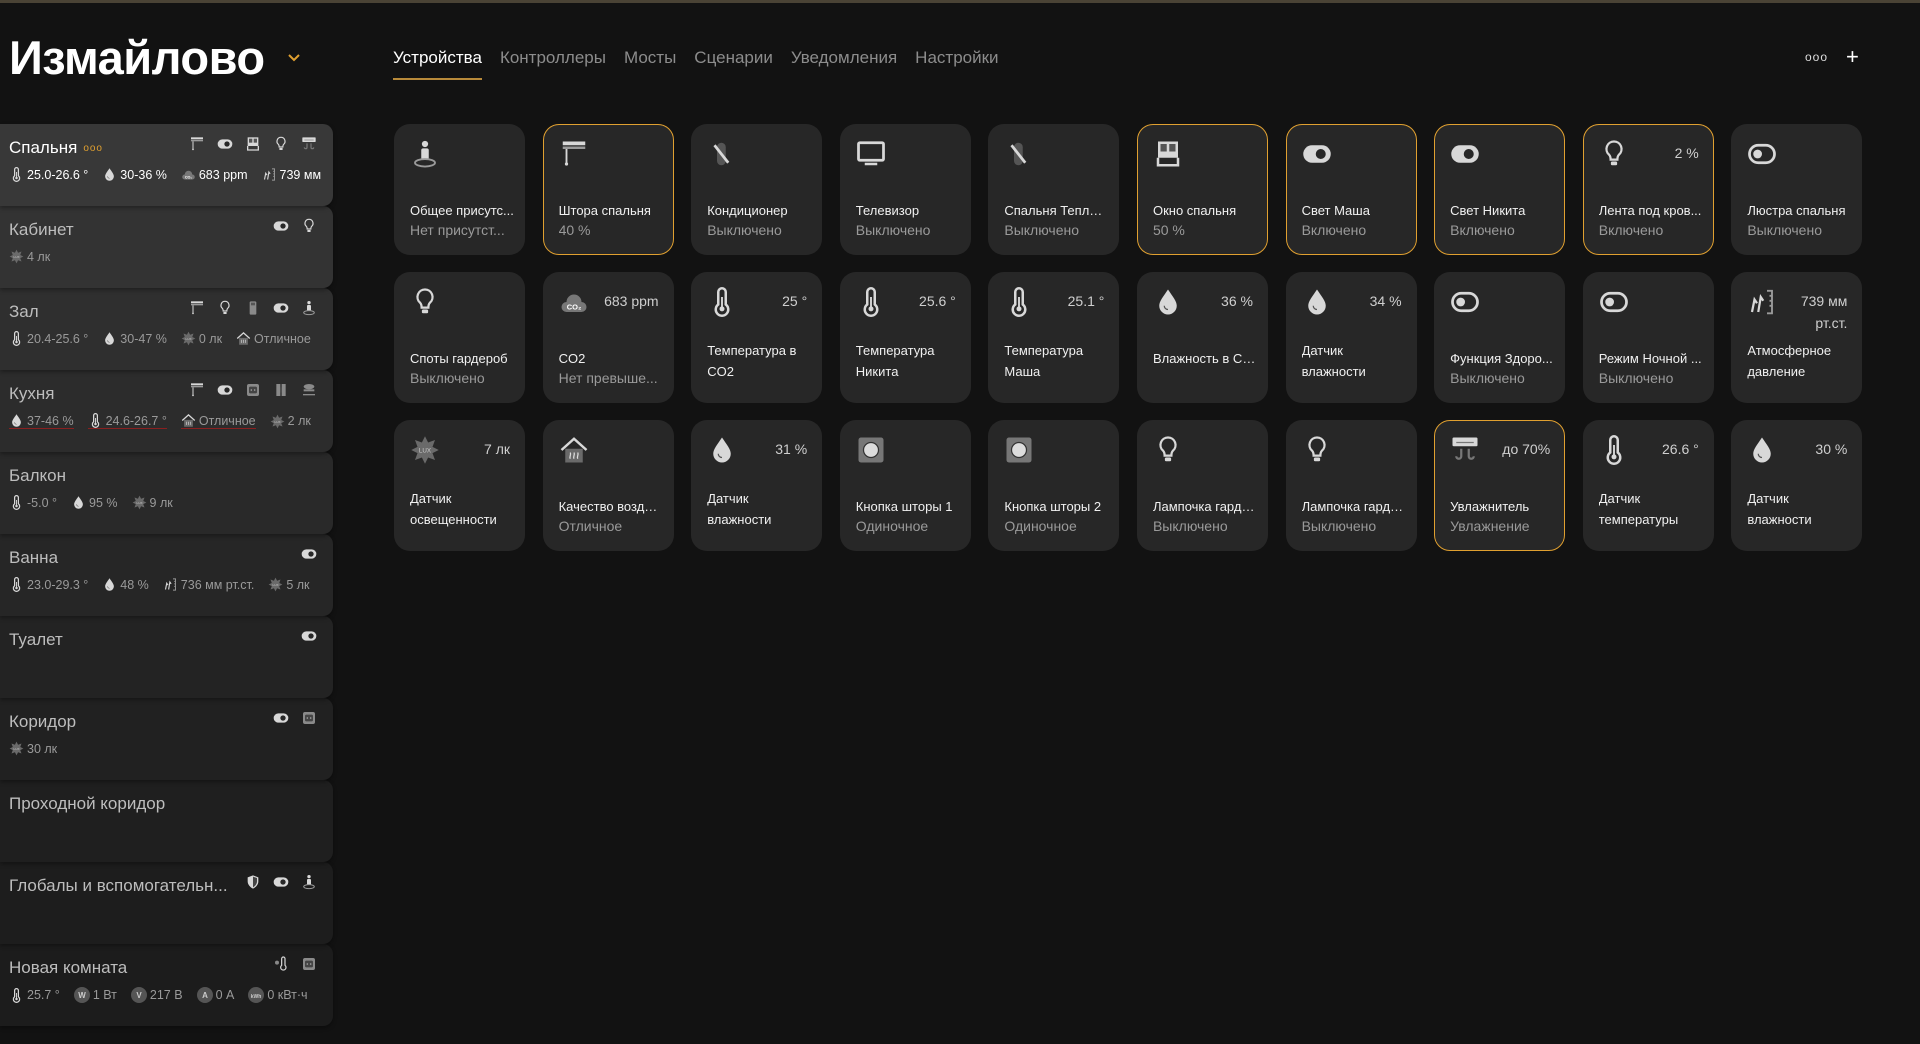 The image size is (1920, 1044). I want to click on device-card: до 70% Увлажнитель Увлажнение, so click(1500, 485).